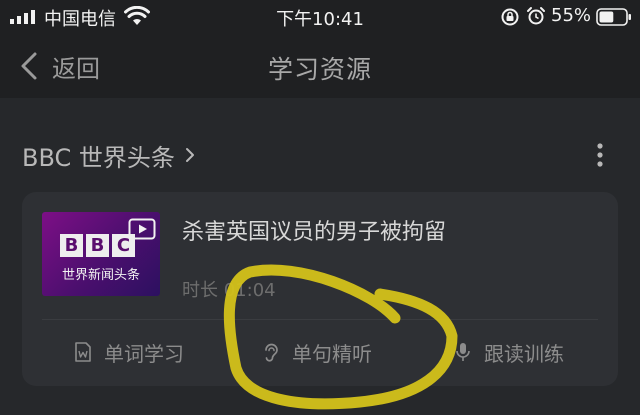 This screenshot has width=640, height=415. Describe the element at coordinates (83, 352) in the screenshot. I see `word-document-icon` at that location.